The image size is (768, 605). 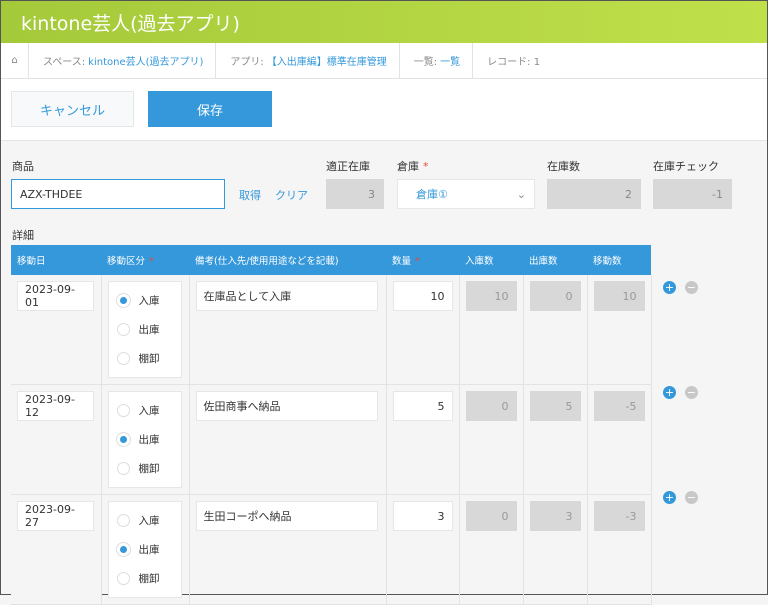 I want to click on out-field: 5, so click(x=555, y=406).